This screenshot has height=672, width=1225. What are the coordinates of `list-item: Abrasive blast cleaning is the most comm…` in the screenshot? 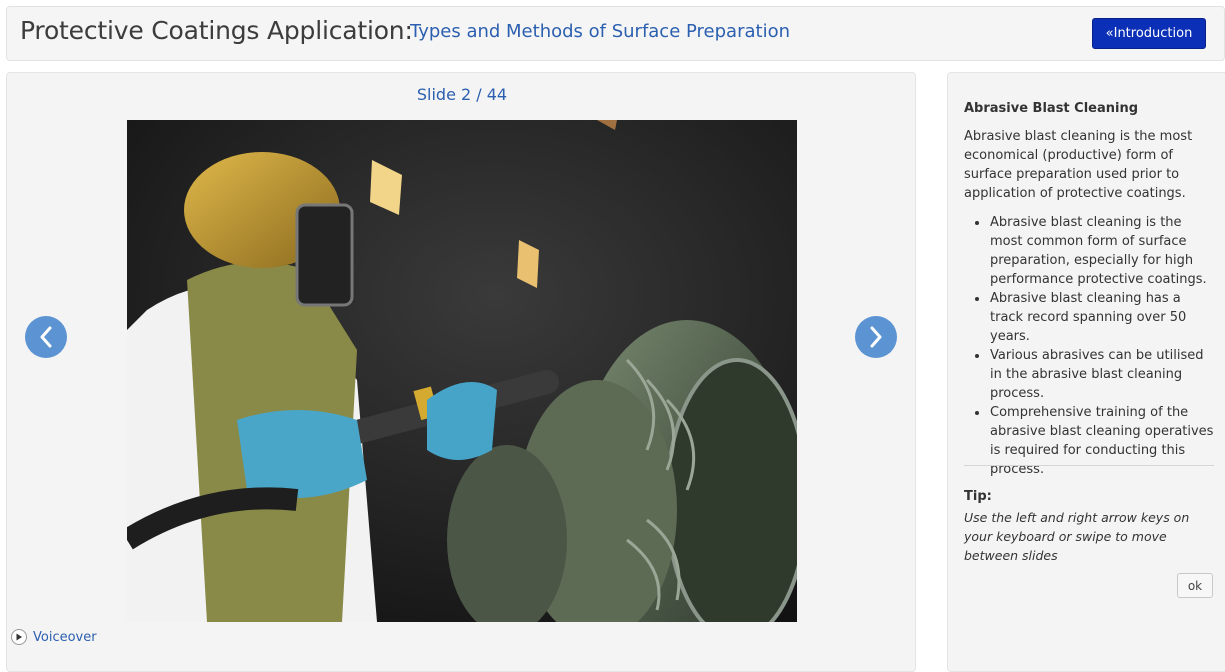 It's located at (1089, 251).